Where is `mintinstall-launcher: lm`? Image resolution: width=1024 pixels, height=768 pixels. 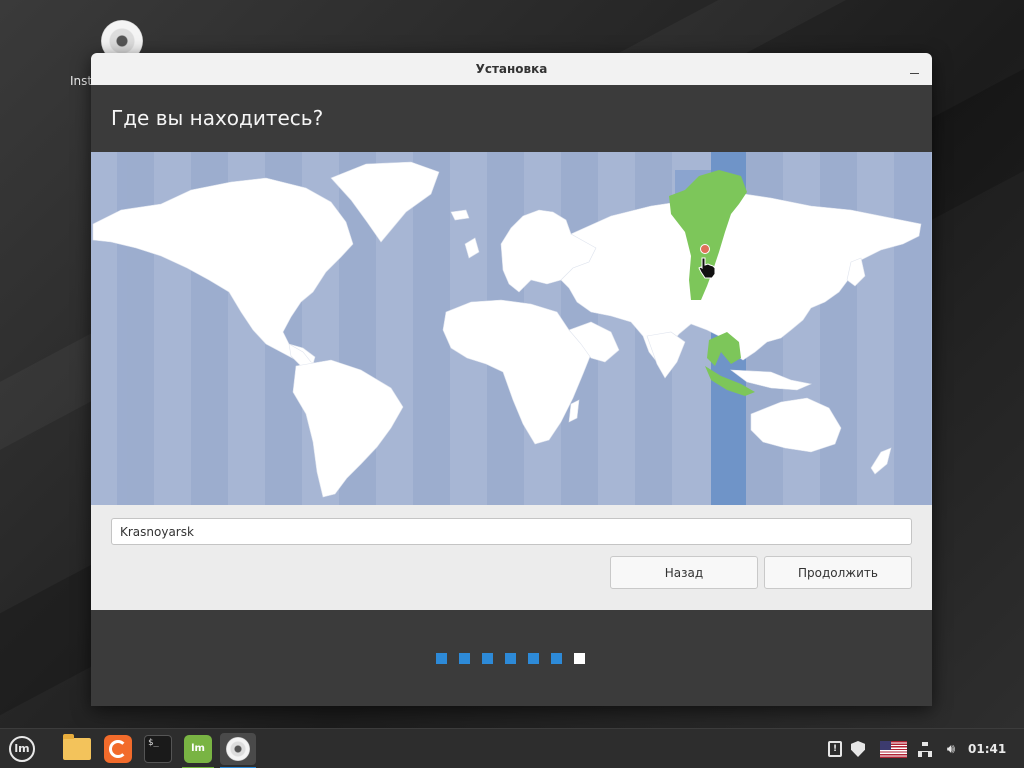
mintinstall-launcher: lm is located at coordinates (198, 750).